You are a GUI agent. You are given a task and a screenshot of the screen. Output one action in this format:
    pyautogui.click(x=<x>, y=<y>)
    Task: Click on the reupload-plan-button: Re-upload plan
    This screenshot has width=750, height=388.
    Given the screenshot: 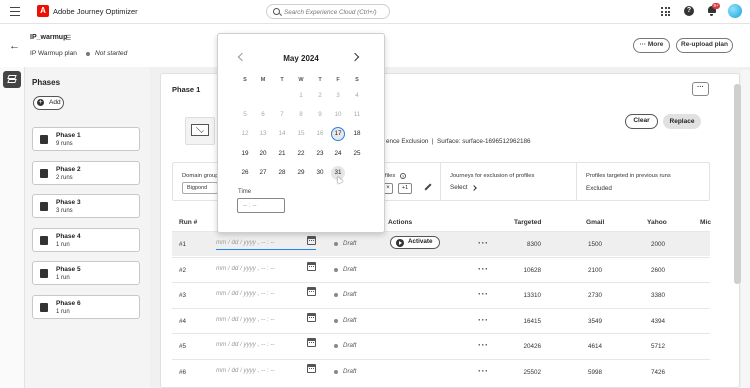 What is the action you would take?
    pyautogui.click(x=704, y=45)
    